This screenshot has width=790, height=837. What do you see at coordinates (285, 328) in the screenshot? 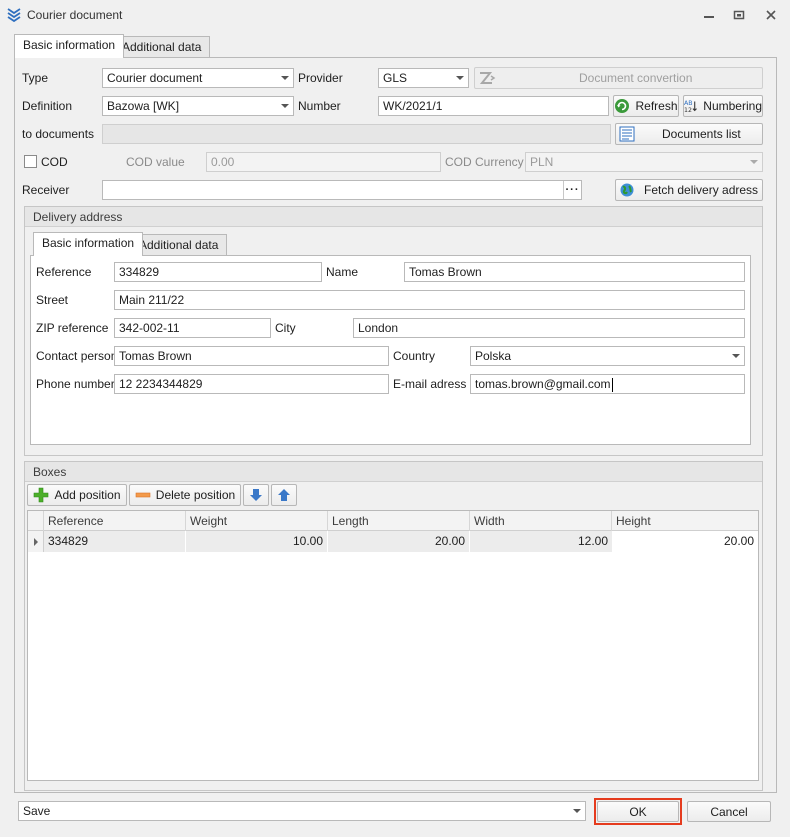
I see `city-label: City` at bounding box center [285, 328].